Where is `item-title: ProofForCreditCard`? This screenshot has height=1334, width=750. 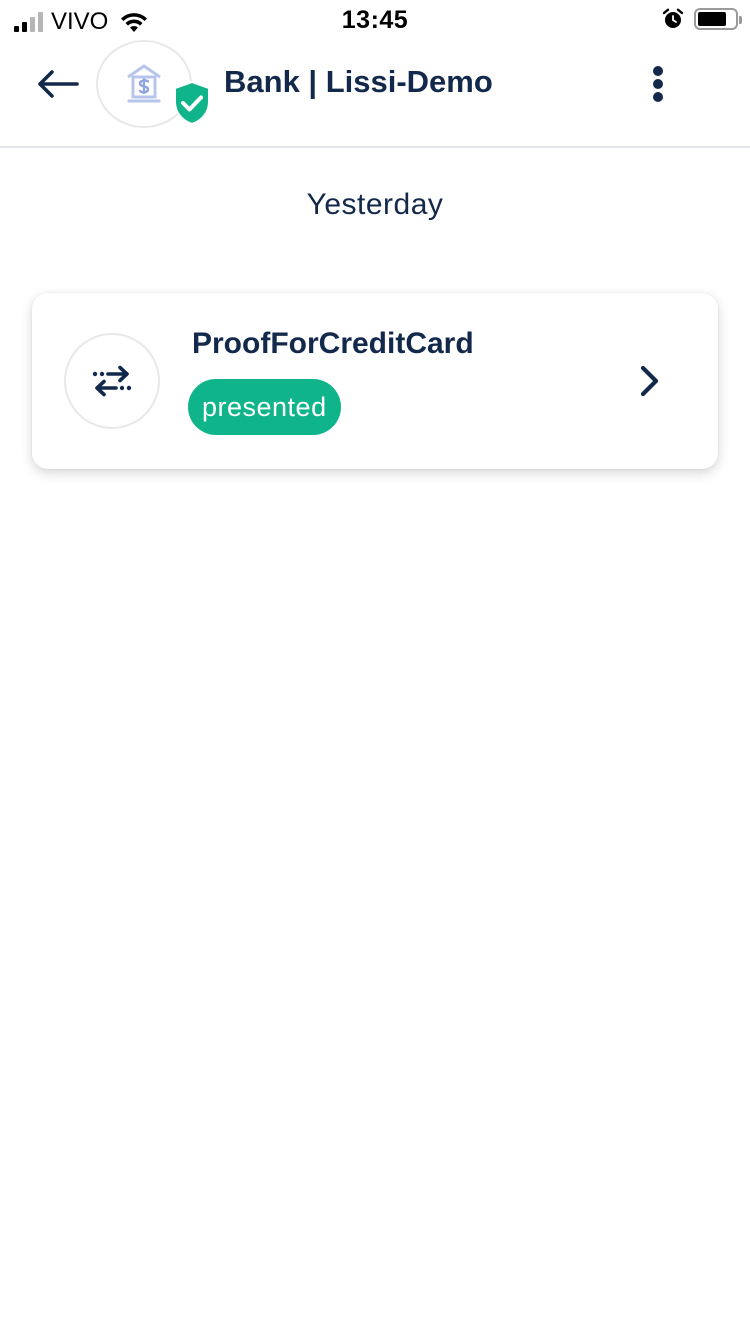
item-title: ProofForCreditCard is located at coordinates (333, 343).